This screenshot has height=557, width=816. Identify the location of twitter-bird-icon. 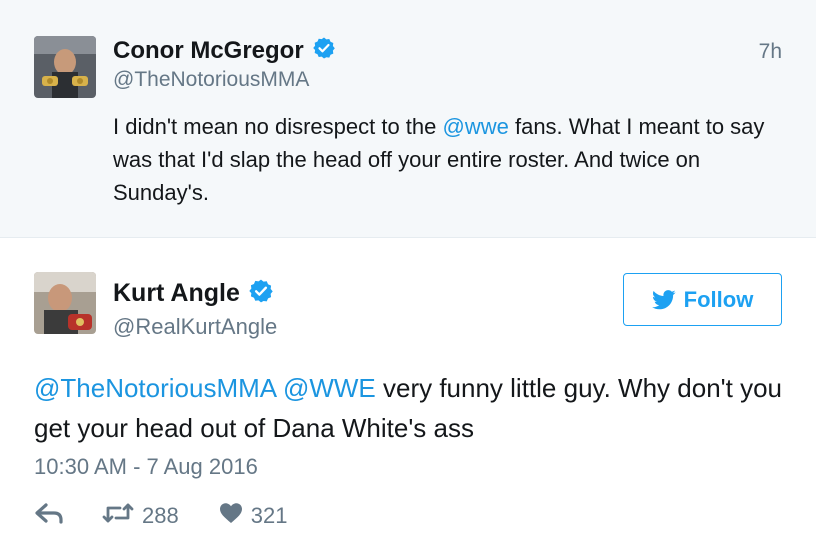
(663, 299).